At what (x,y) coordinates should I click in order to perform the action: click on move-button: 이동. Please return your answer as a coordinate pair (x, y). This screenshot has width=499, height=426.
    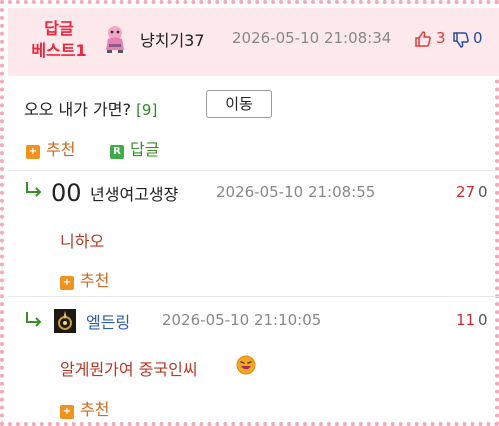
    Looking at the image, I should click on (239, 104).